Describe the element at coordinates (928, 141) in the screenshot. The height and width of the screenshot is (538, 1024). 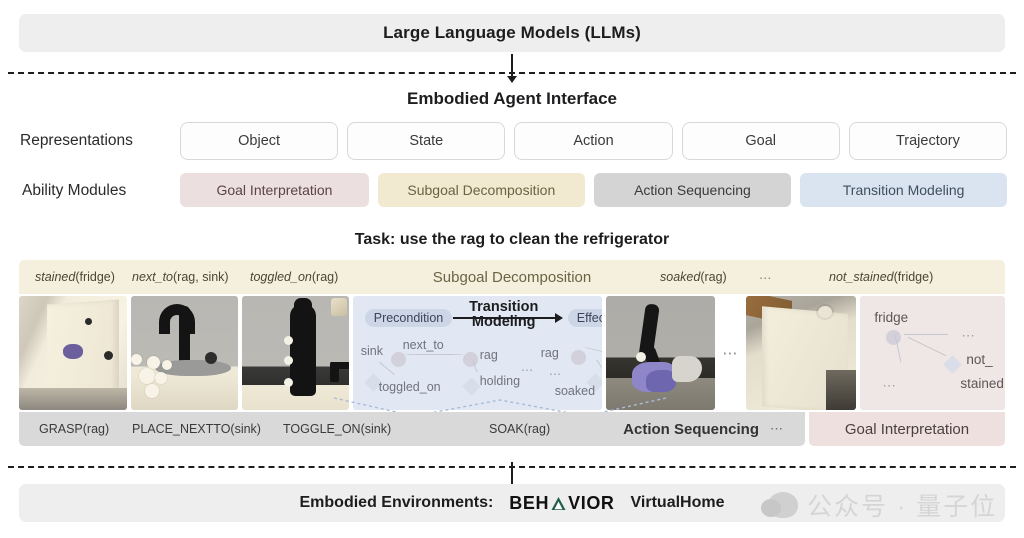
I see `representation-chip-trajectory: Trajectory` at that location.